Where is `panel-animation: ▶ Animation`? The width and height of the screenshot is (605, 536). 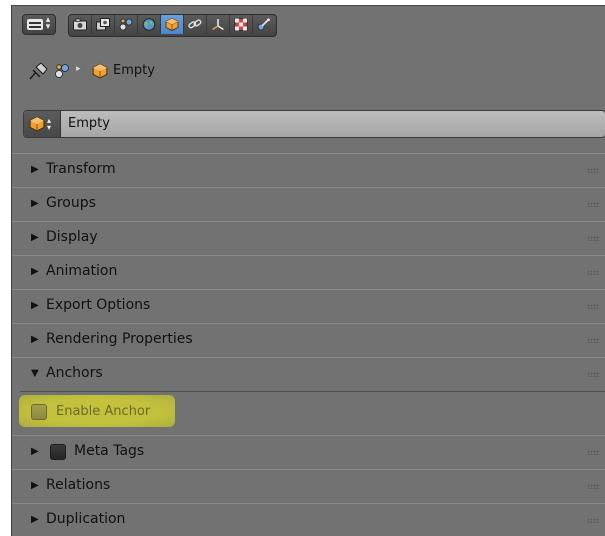 panel-animation: ▶ Animation is located at coordinates (308, 272).